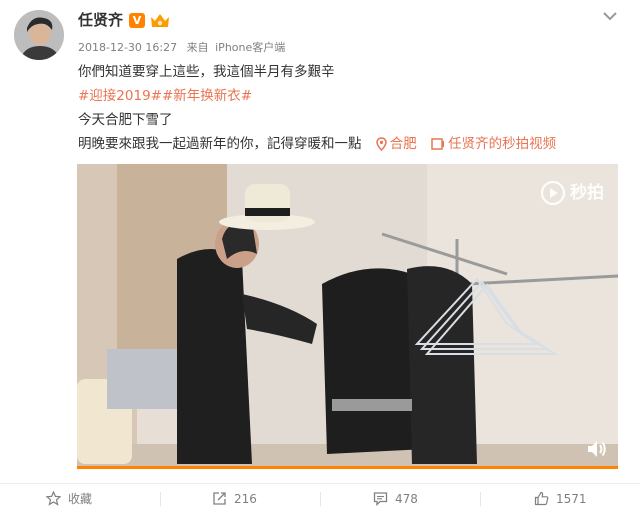 This screenshot has height=512, width=640. I want to click on post-text-line: 明晚要來跟我一起過新年的你，記得穿暖和一點 合肥 任贤齐的秒拍视频, so click(317, 144).